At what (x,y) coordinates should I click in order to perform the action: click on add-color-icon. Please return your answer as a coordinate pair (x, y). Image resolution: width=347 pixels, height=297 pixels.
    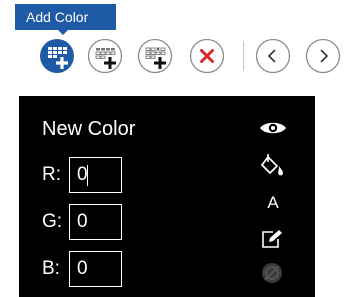
    Looking at the image, I should click on (57, 56).